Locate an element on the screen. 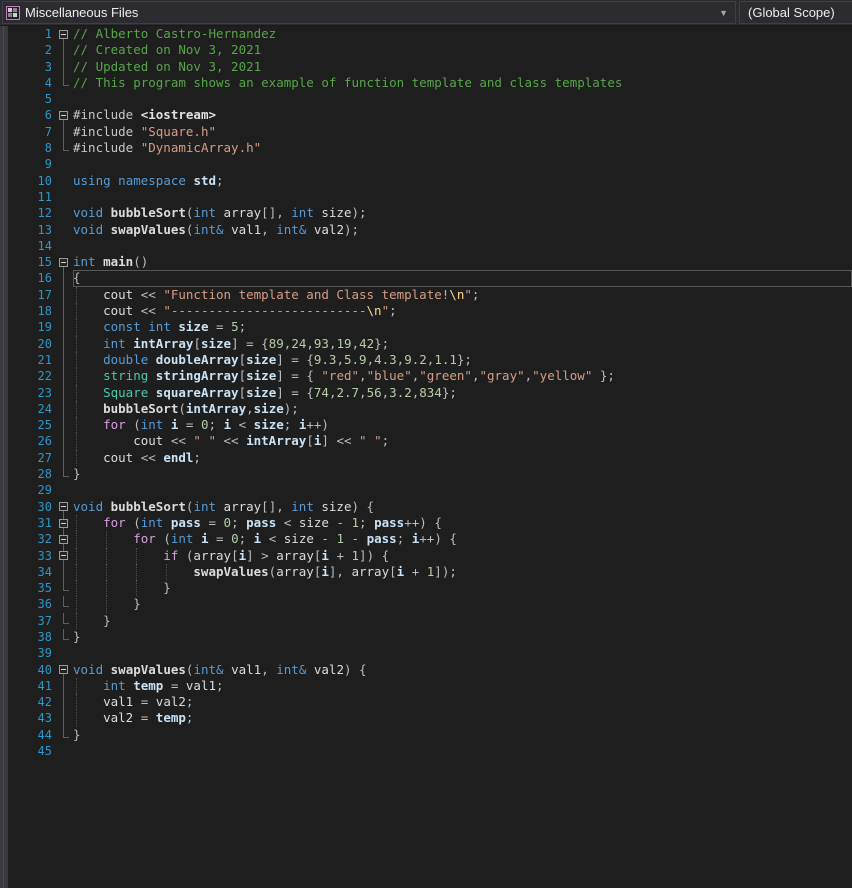  line-number: 2 is located at coordinates (30, 50).